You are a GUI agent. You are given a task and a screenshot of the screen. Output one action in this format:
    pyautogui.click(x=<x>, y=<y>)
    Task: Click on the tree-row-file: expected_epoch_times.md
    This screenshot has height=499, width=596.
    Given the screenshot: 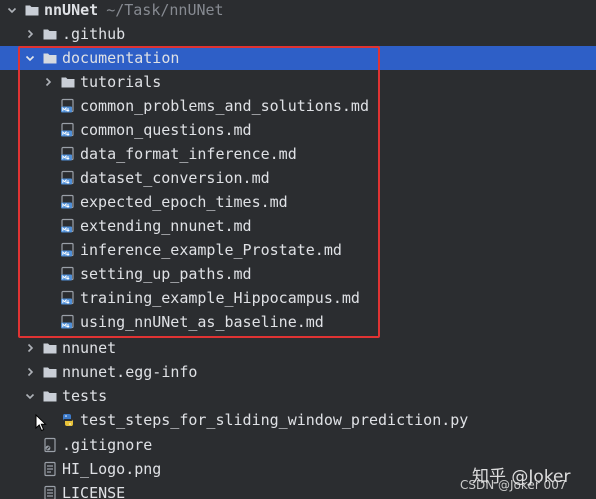 What is the action you would take?
    pyautogui.click(x=298, y=202)
    